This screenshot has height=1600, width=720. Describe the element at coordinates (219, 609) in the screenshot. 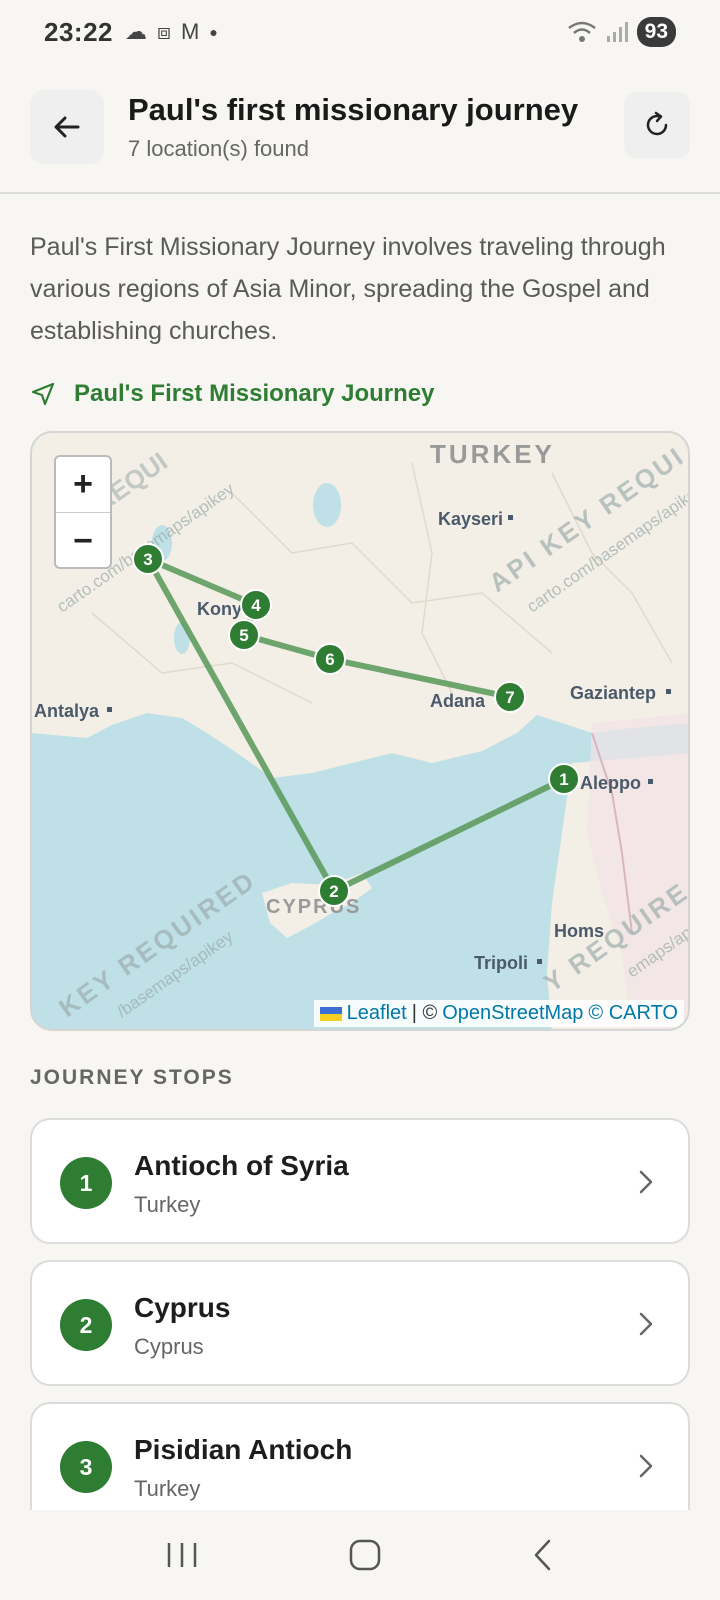

I see `label-konya: Kony` at that location.